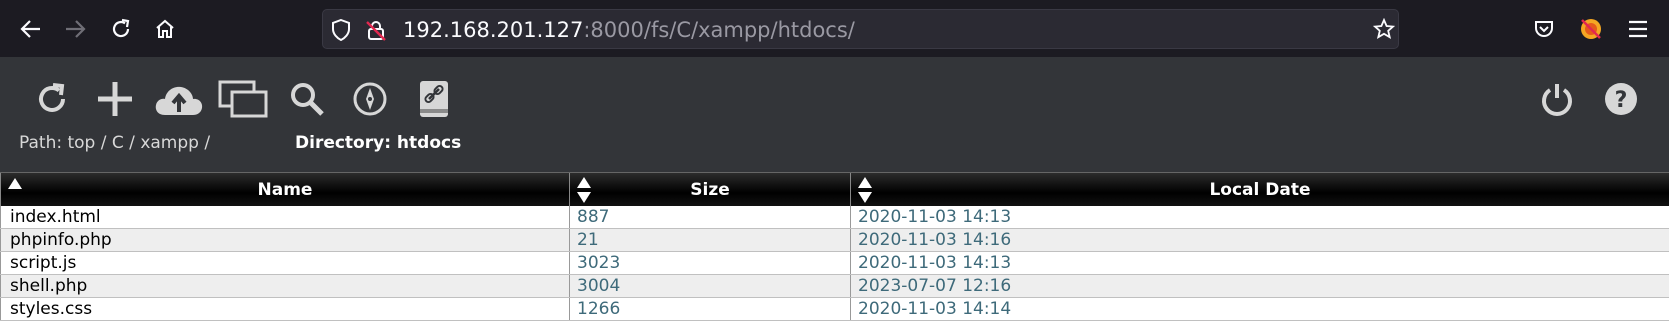  I want to click on file-name-link: index.html, so click(285, 217).